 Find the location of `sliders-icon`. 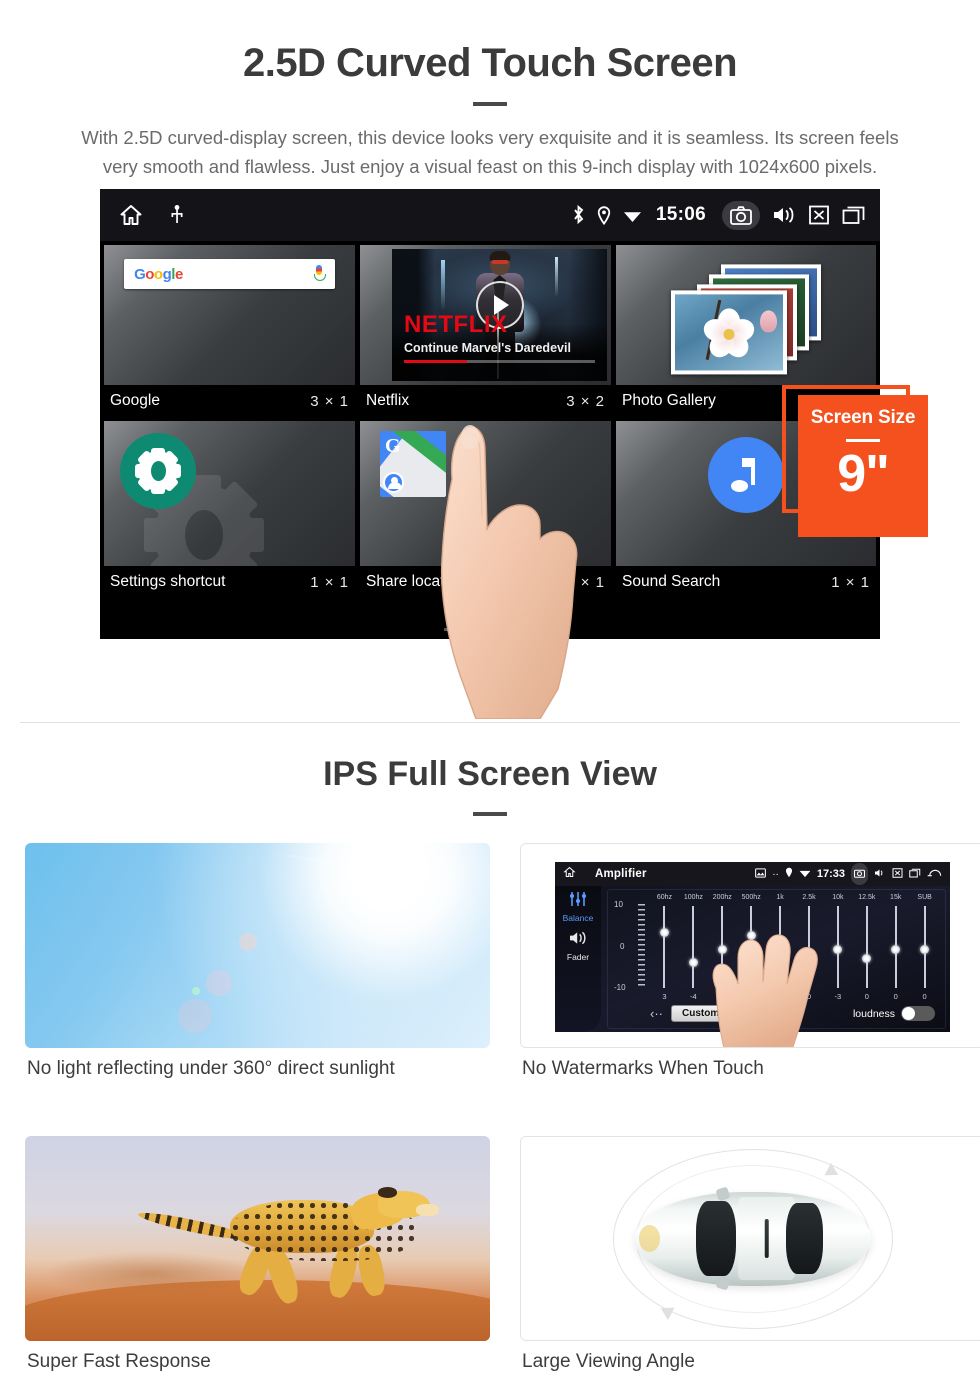

sliders-icon is located at coordinates (578, 901).